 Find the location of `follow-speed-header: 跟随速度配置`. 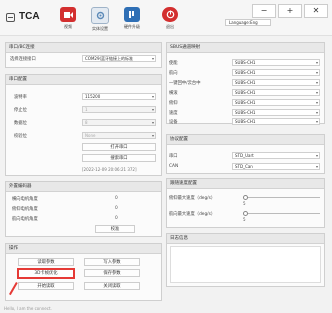

follow-speed-header: 跟随速度配置 is located at coordinates (245, 184).